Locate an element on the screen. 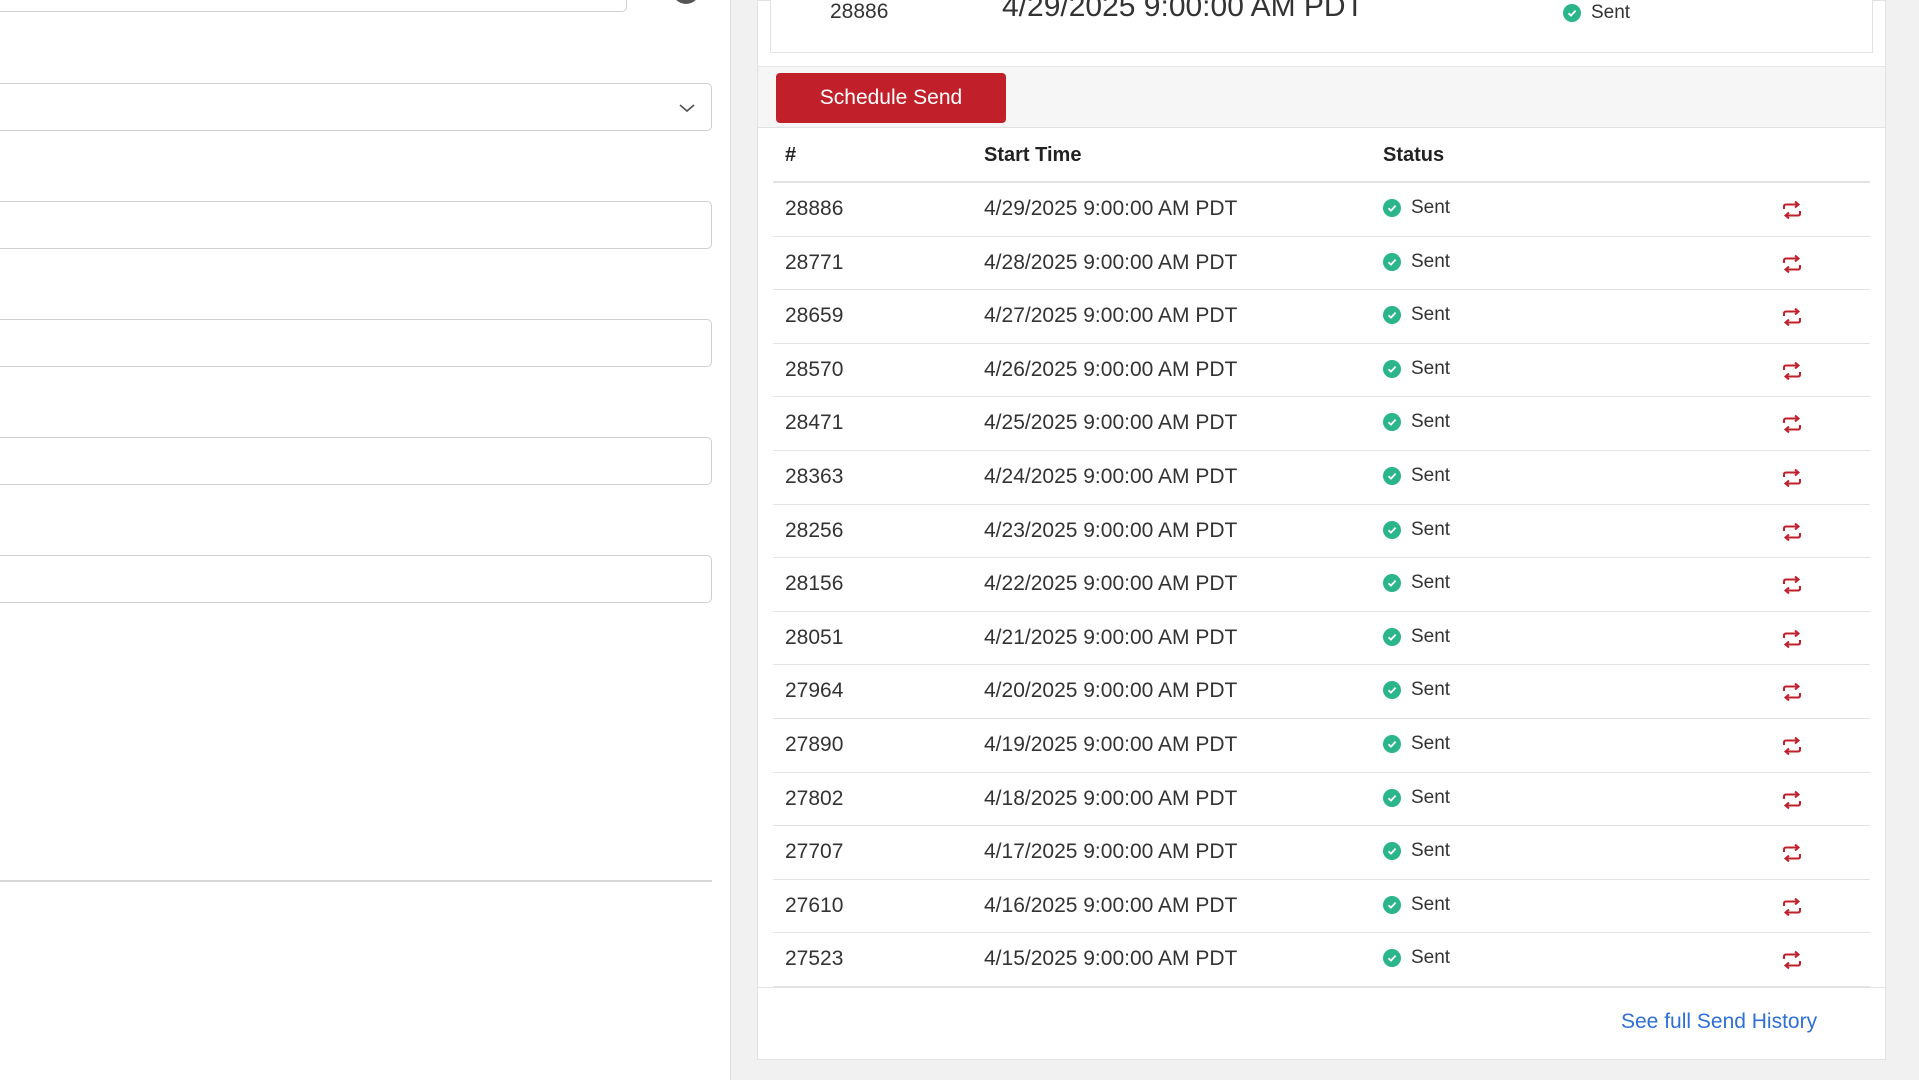 The width and height of the screenshot is (1919, 1080). table-row: 28771 4/28/2025 9:00:00 AM PDT Sent is located at coordinates (1321, 264).